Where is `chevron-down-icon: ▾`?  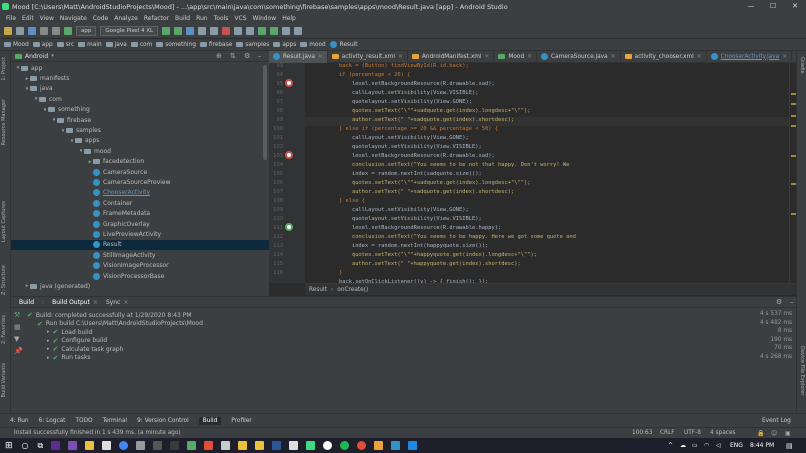 chevron-down-icon: ▾ is located at coordinates (52, 56).